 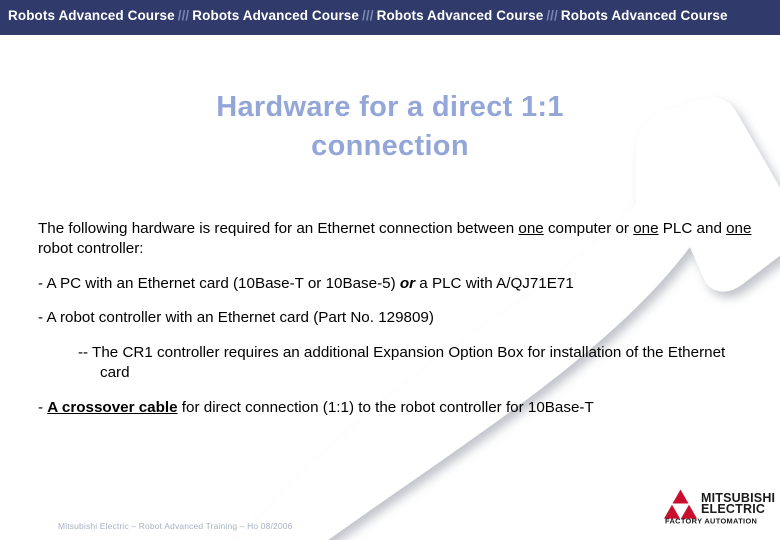 What do you see at coordinates (733, 509) in the screenshot?
I see `logo-brand-line-2: ELECTRIC` at bounding box center [733, 509].